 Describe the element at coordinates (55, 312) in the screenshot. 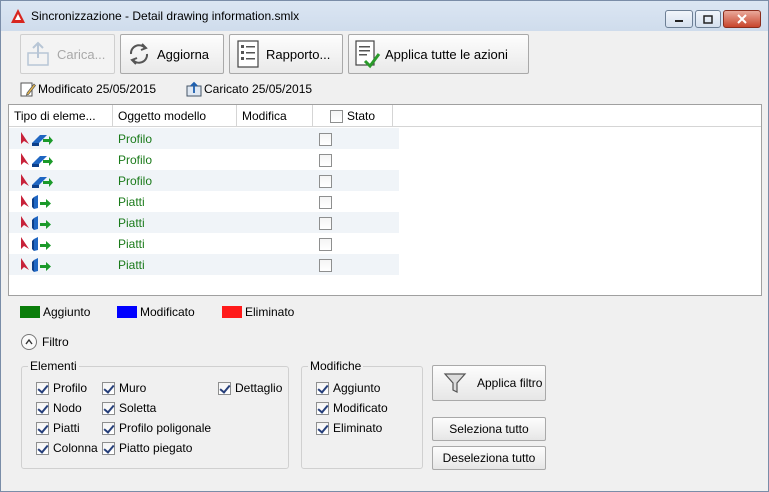

I see `legend-added: Aggiunto` at that location.